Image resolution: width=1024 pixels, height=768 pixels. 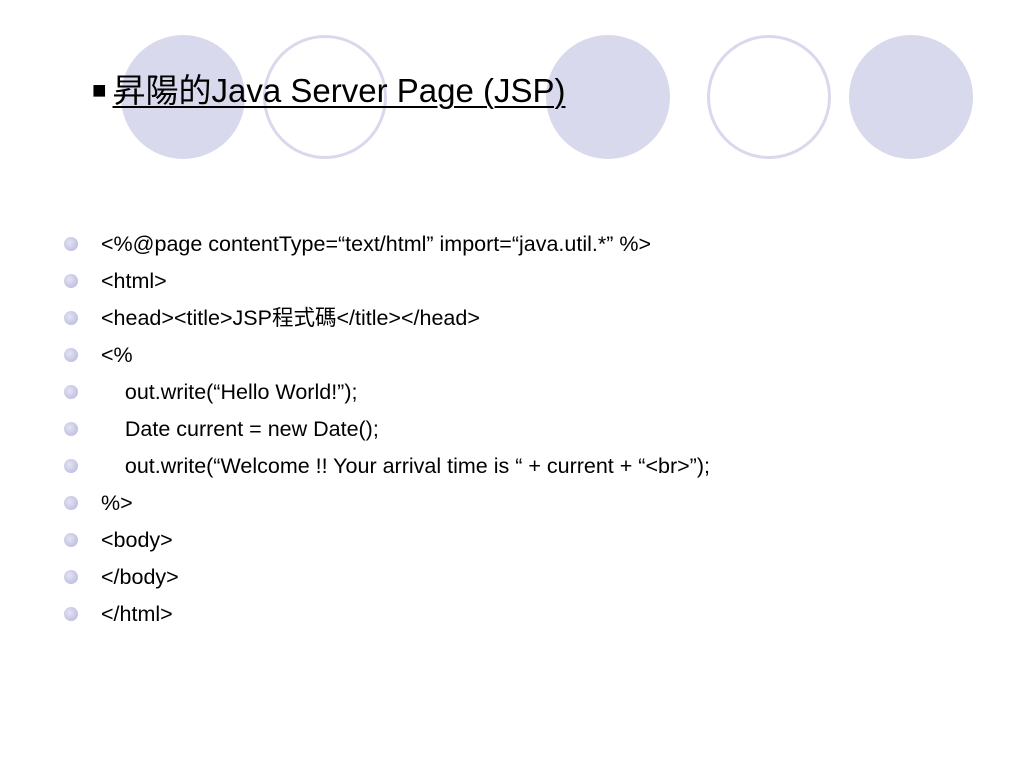 What do you see at coordinates (911, 97) in the screenshot?
I see `decorative-circle-filled` at bounding box center [911, 97].